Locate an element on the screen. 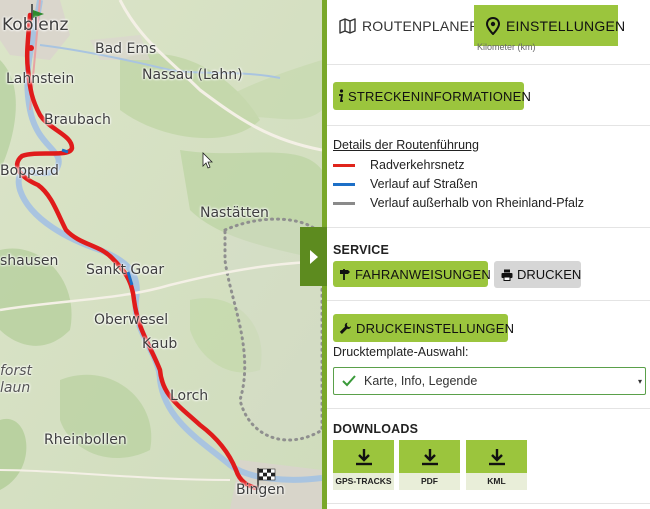  druckeinstellungen-button: DRUCKEINSTELLUNGEN is located at coordinates (423, 328).